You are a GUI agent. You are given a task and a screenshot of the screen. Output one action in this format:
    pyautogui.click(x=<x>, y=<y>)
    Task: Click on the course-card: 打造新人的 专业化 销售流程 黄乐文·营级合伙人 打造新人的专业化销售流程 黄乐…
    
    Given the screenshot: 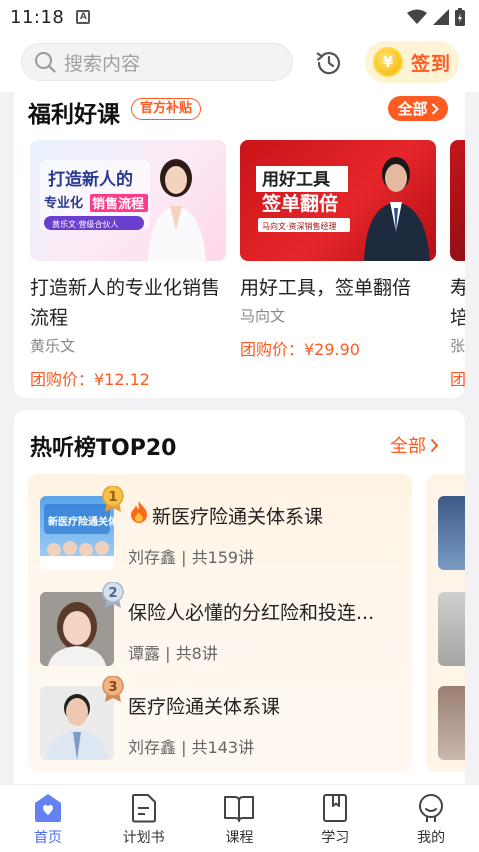 What is the action you would take?
    pyautogui.click(x=128, y=265)
    